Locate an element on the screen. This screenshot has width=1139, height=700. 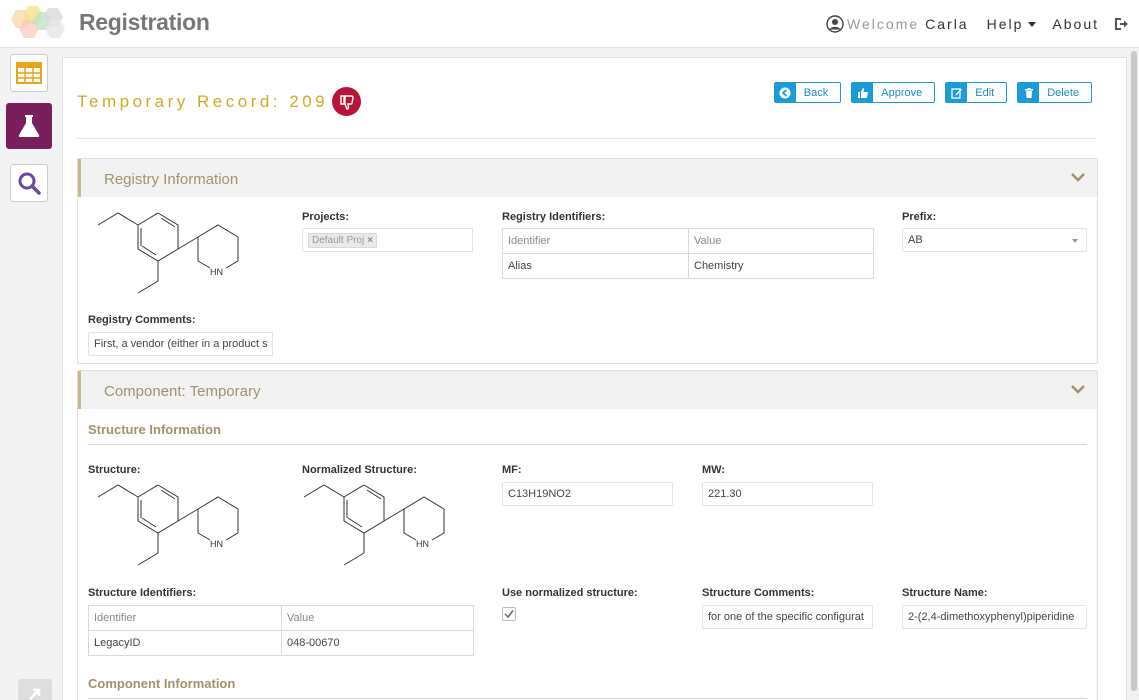
sidebar-item-search is located at coordinates (29, 183).